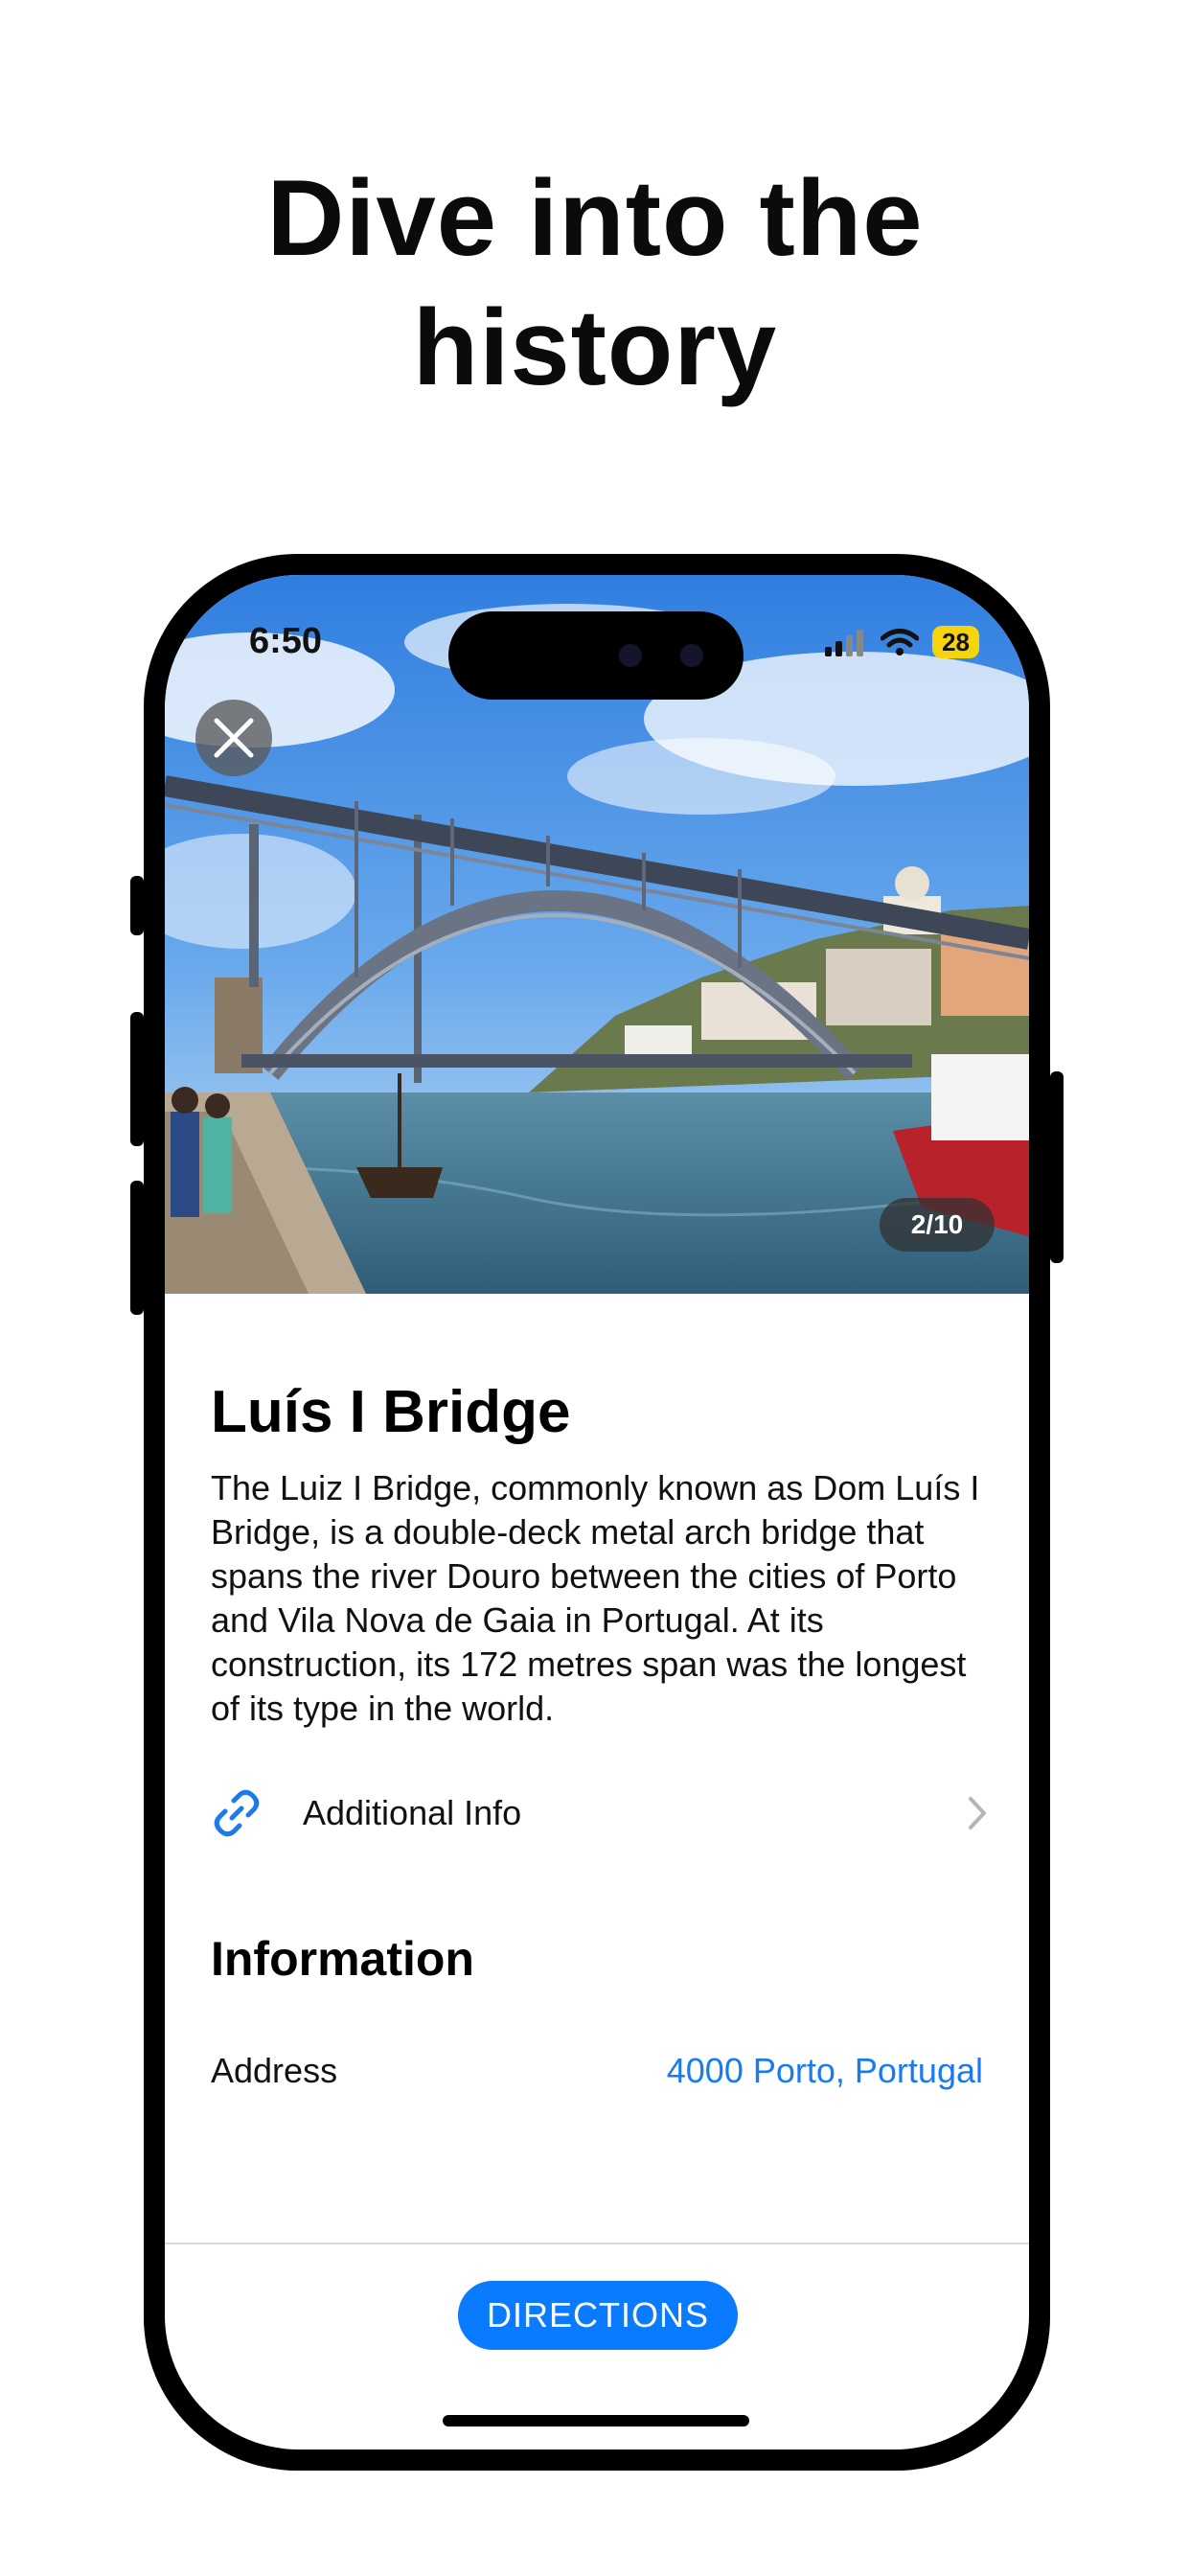 This screenshot has height=2576, width=1190. What do you see at coordinates (595, 282) in the screenshot?
I see `promo-headline: Dive into the history` at bounding box center [595, 282].